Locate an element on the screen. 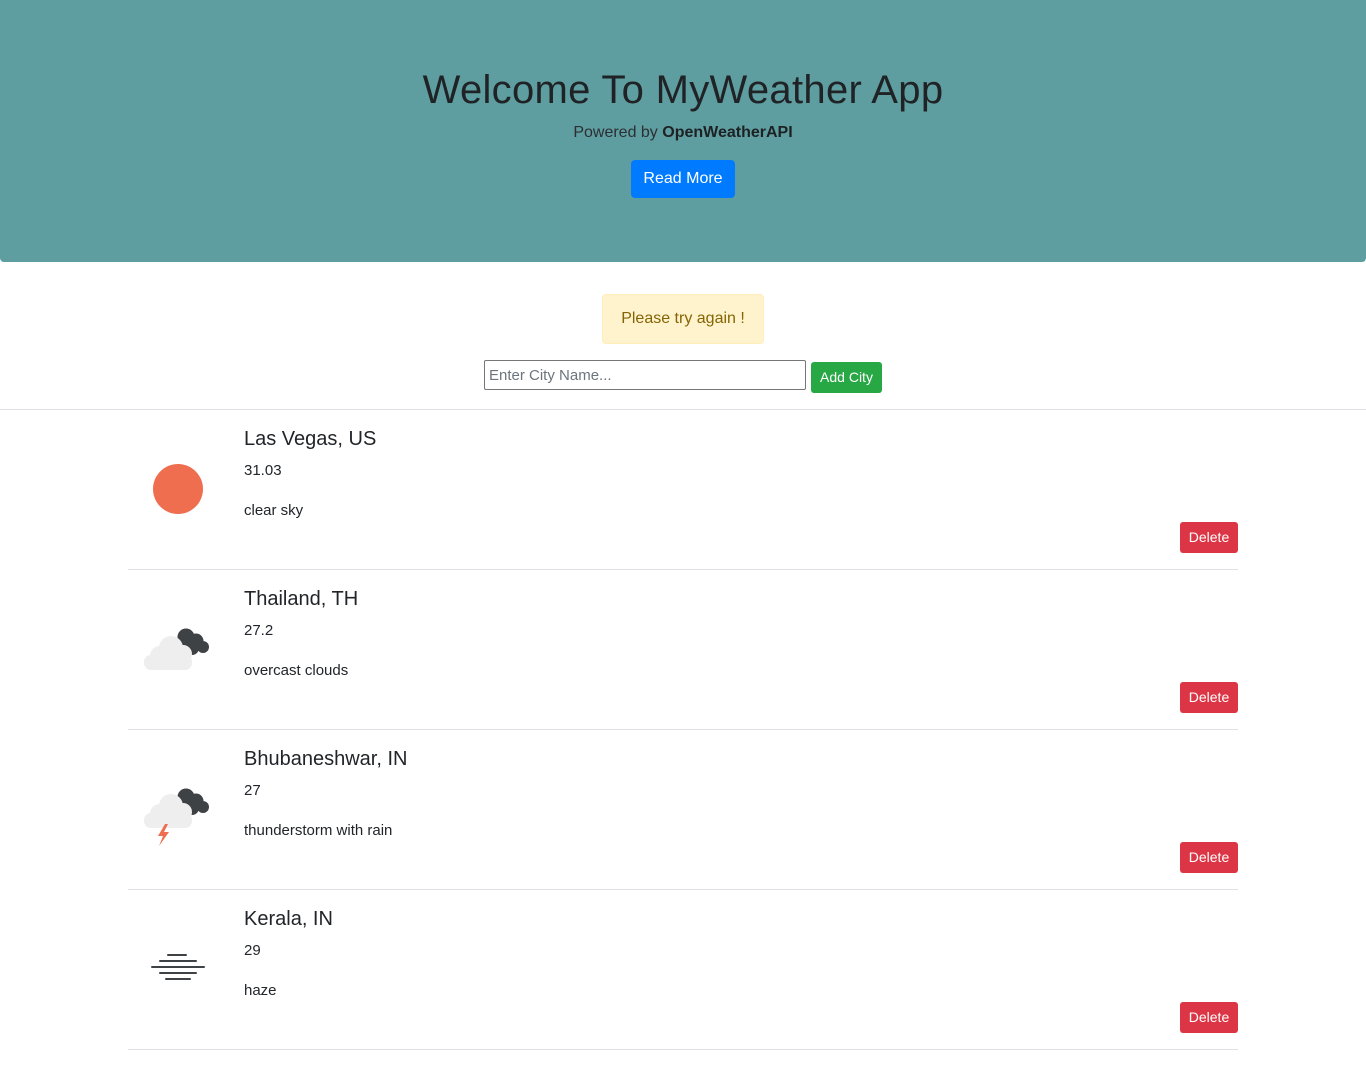  read-more-button: Read More is located at coordinates (683, 179).